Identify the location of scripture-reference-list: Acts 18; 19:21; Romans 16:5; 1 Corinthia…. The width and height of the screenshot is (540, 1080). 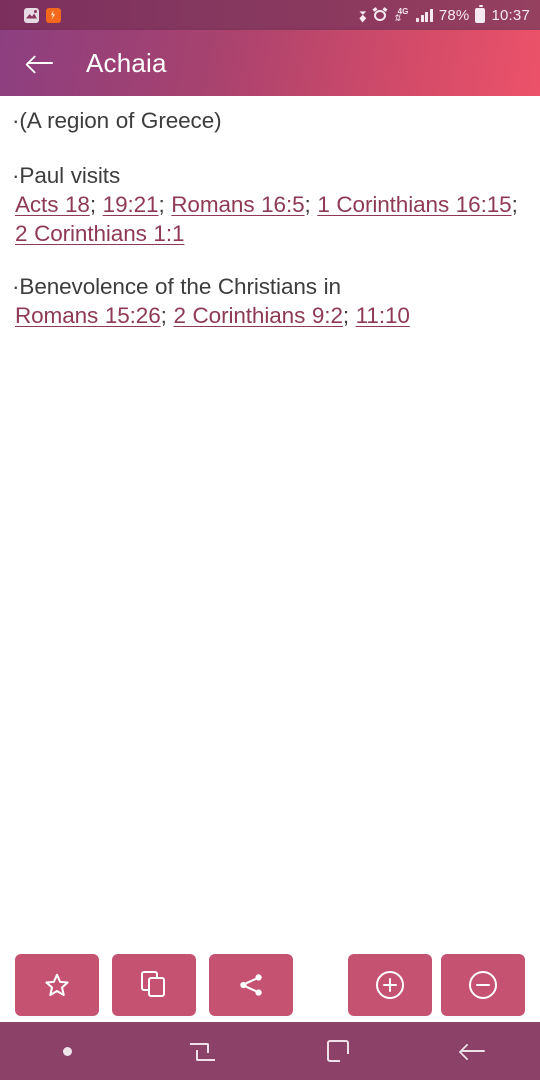
(270, 219).